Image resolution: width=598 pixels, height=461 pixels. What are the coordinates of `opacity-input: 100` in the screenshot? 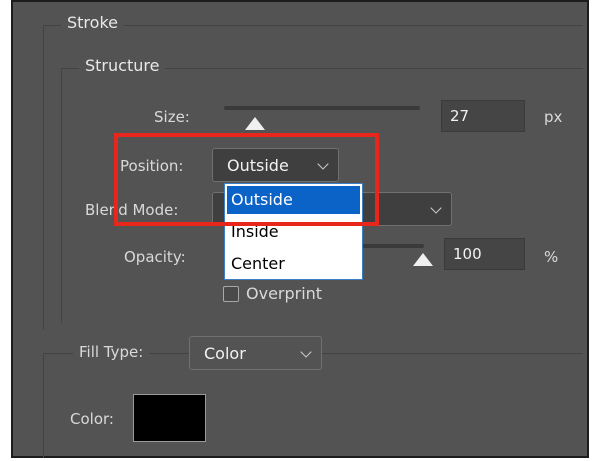 It's located at (484, 254).